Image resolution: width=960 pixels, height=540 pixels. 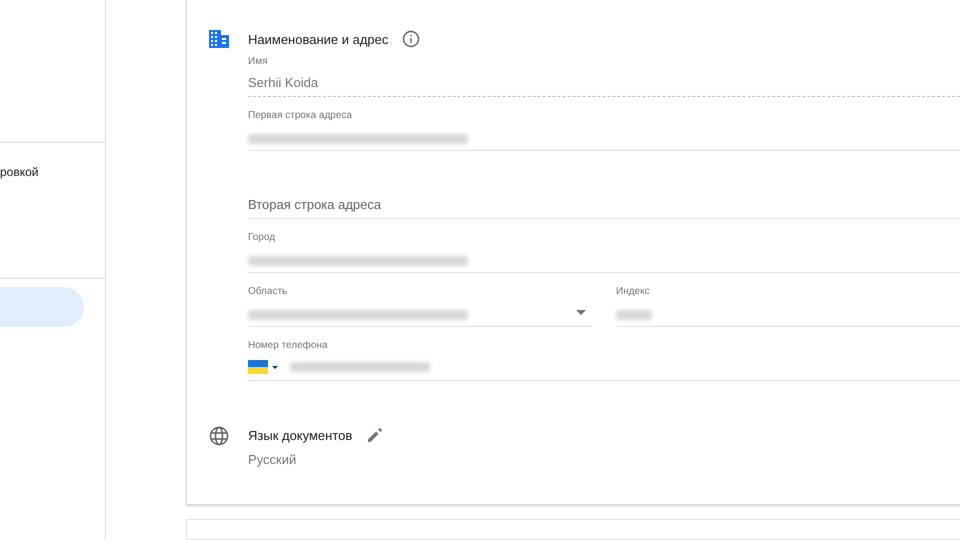 I want to click on pencil-icon, so click(x=375, y=435).